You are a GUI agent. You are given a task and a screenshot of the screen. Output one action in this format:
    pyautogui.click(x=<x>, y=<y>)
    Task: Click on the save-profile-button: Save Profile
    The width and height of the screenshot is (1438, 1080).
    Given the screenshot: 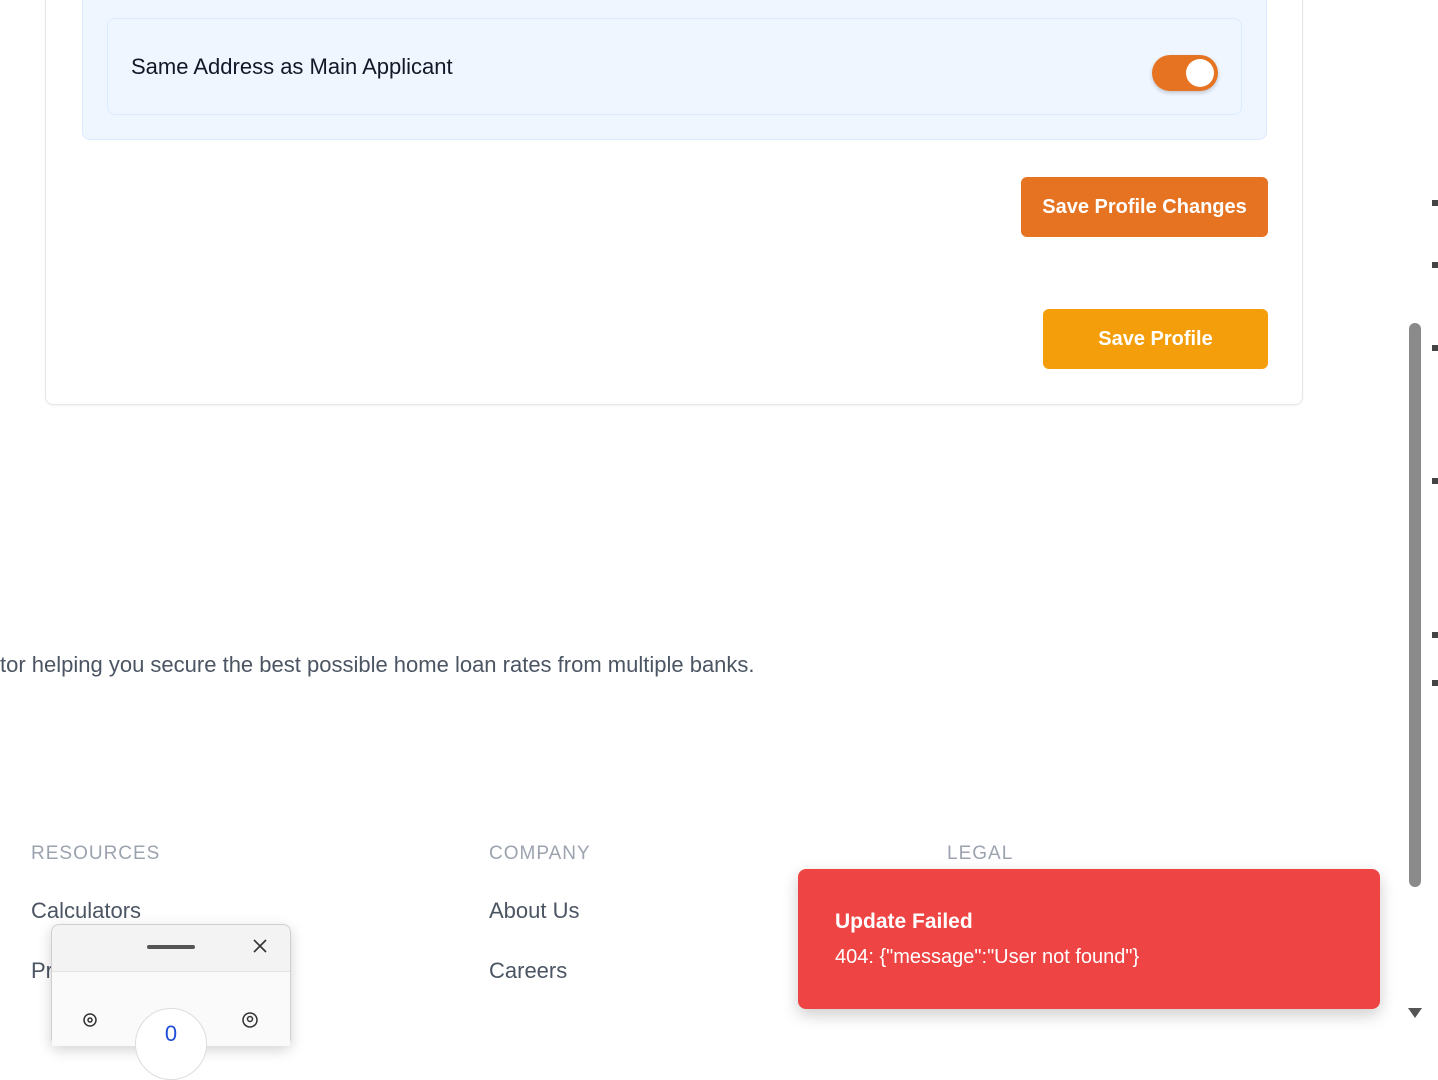 What is the action you would take?
    pyautogui.click(x=1155, y=339)
    